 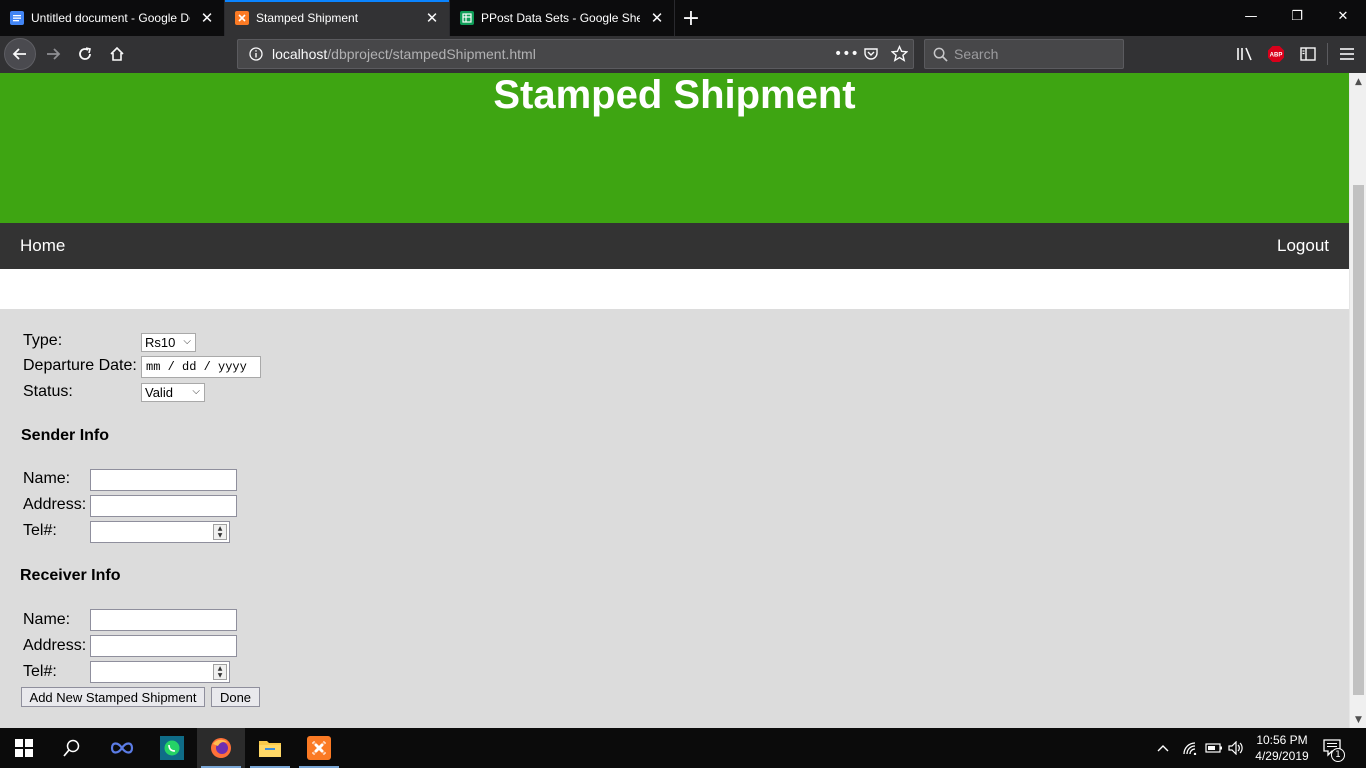 I want to click on page-title: Stamped Shipment, so click(x=674, y=95).